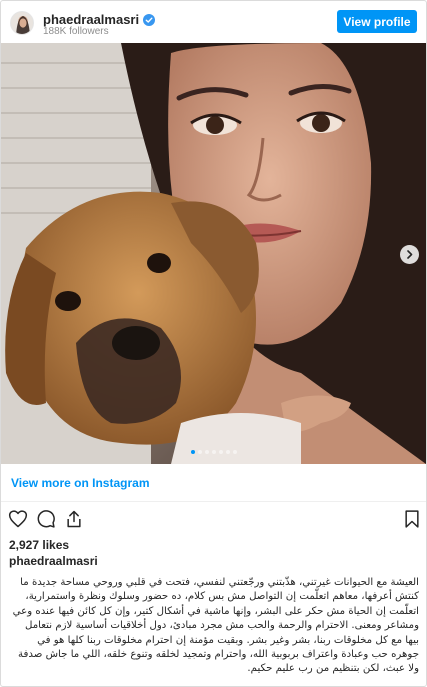  What do you see at coordinates (53, 561) in the screenshot?
I see `caption-username: phaedraalmasri` at bounding box center [53, 561].